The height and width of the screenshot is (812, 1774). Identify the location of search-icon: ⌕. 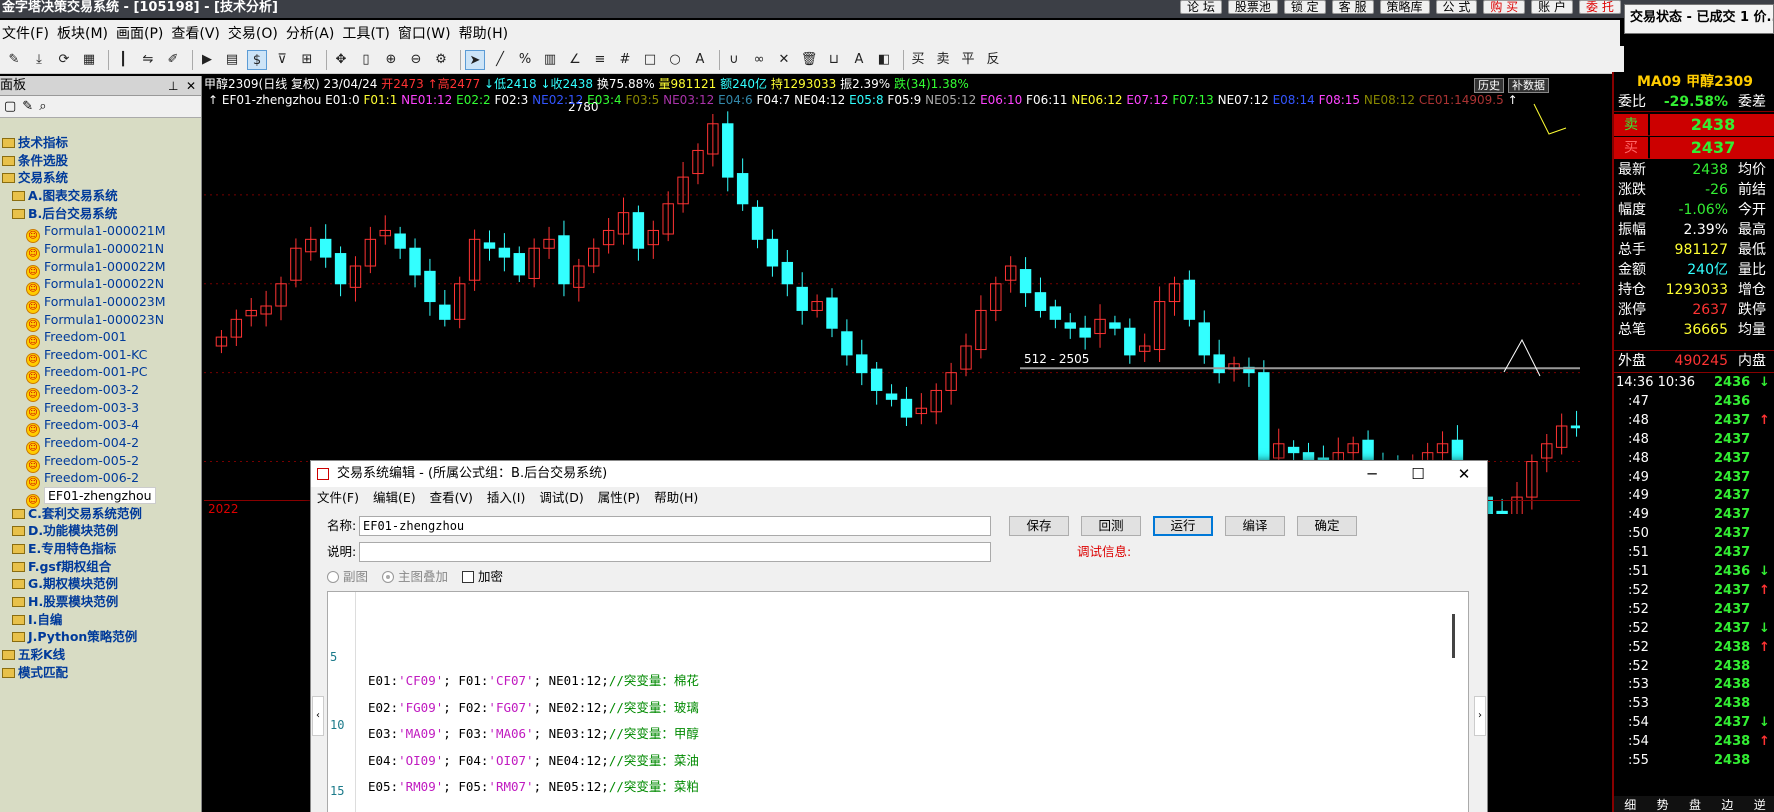
(45, 106).